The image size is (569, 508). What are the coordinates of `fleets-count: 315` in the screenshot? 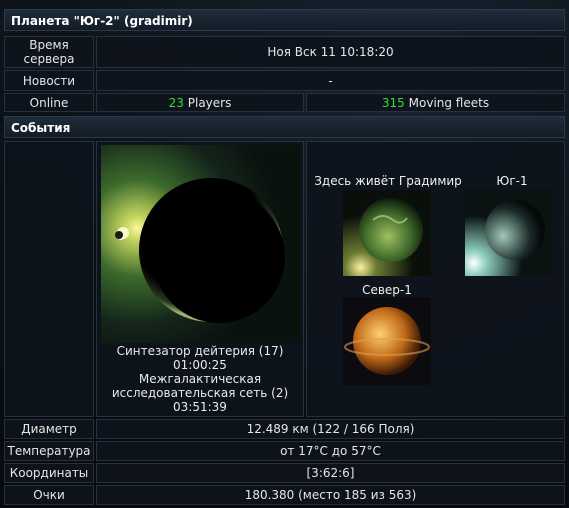 It's located at (393, 102).